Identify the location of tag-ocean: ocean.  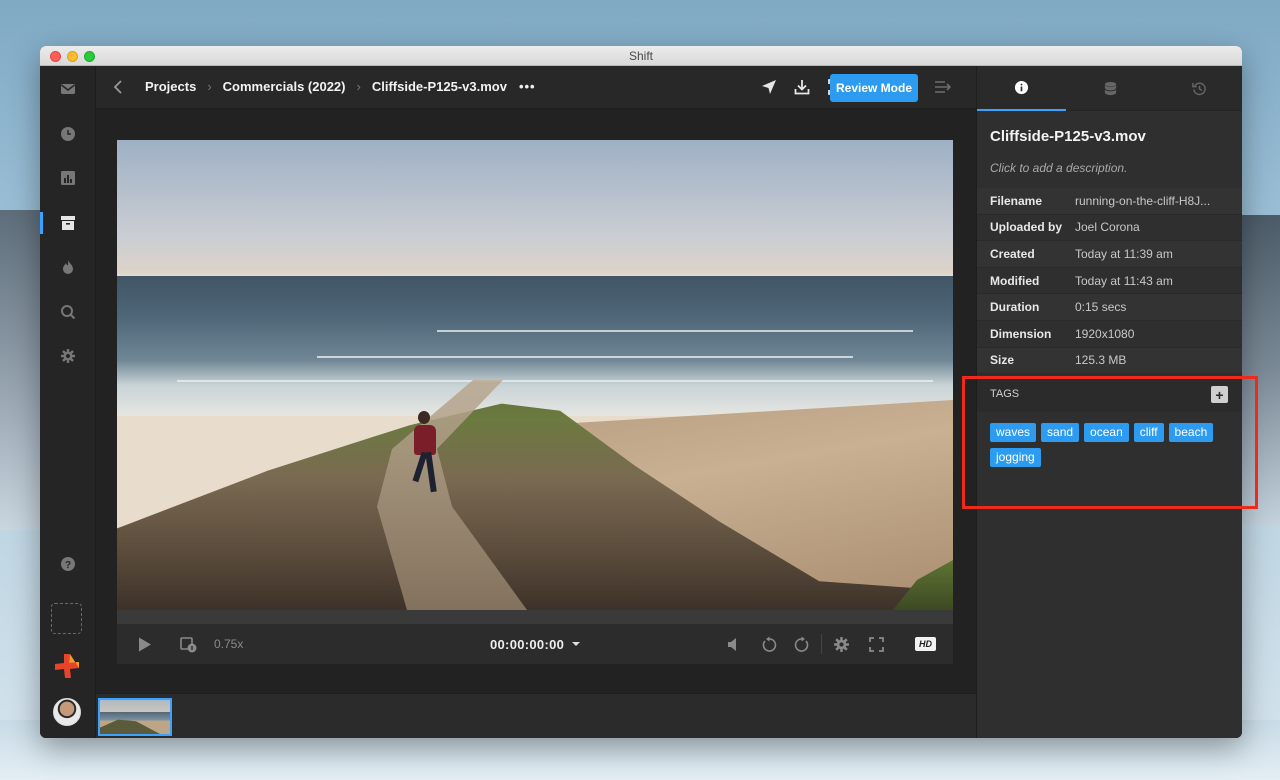
(1106, 432).